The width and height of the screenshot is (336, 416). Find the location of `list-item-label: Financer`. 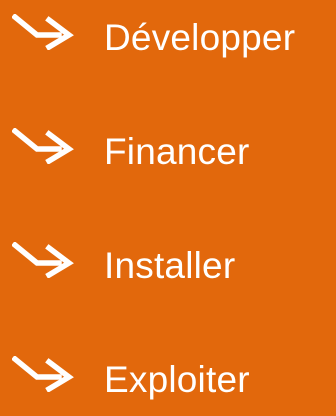

list-item-label: Financer is located at coordinates (177, 151).